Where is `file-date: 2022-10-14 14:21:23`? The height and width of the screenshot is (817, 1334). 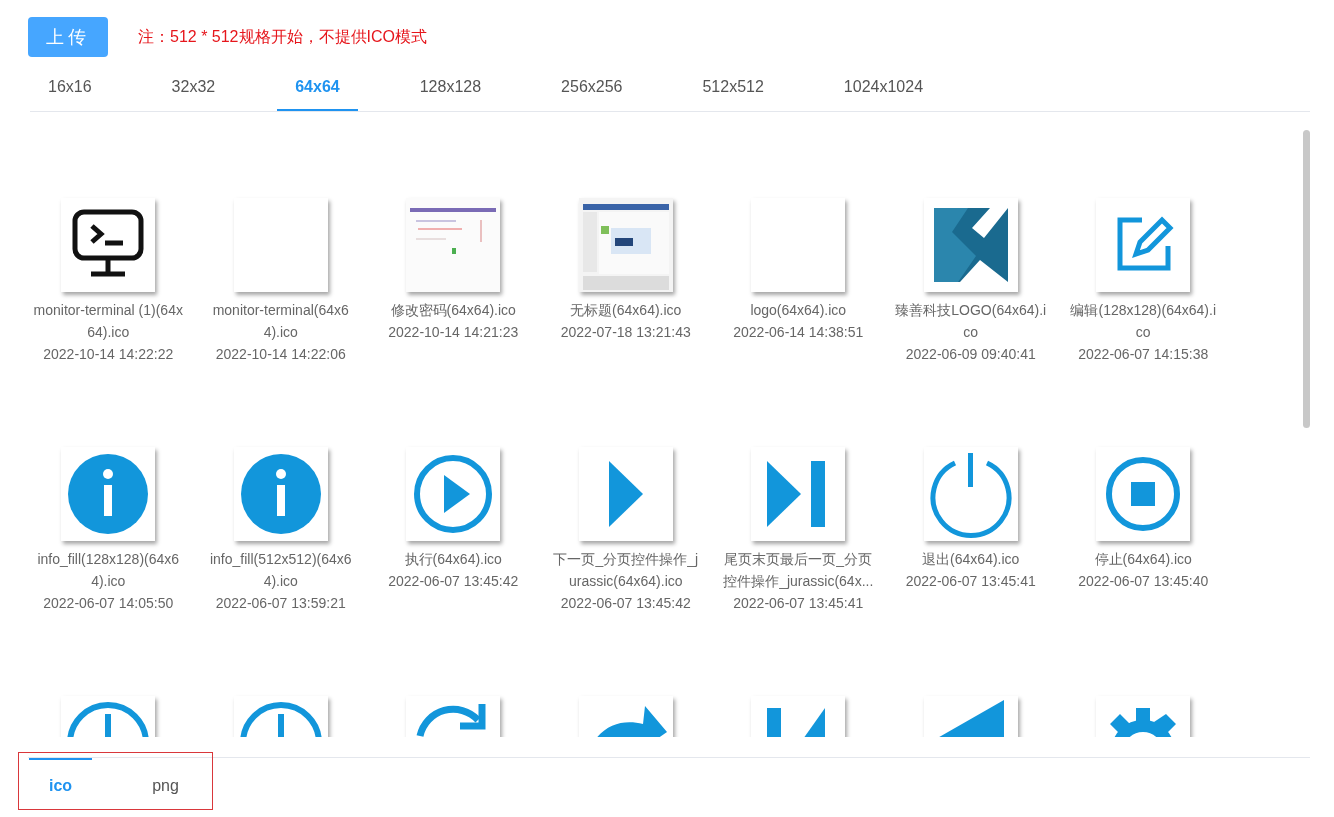
file-date: 2022-10-14 14:21:23 is located at coordinates (453, 332).